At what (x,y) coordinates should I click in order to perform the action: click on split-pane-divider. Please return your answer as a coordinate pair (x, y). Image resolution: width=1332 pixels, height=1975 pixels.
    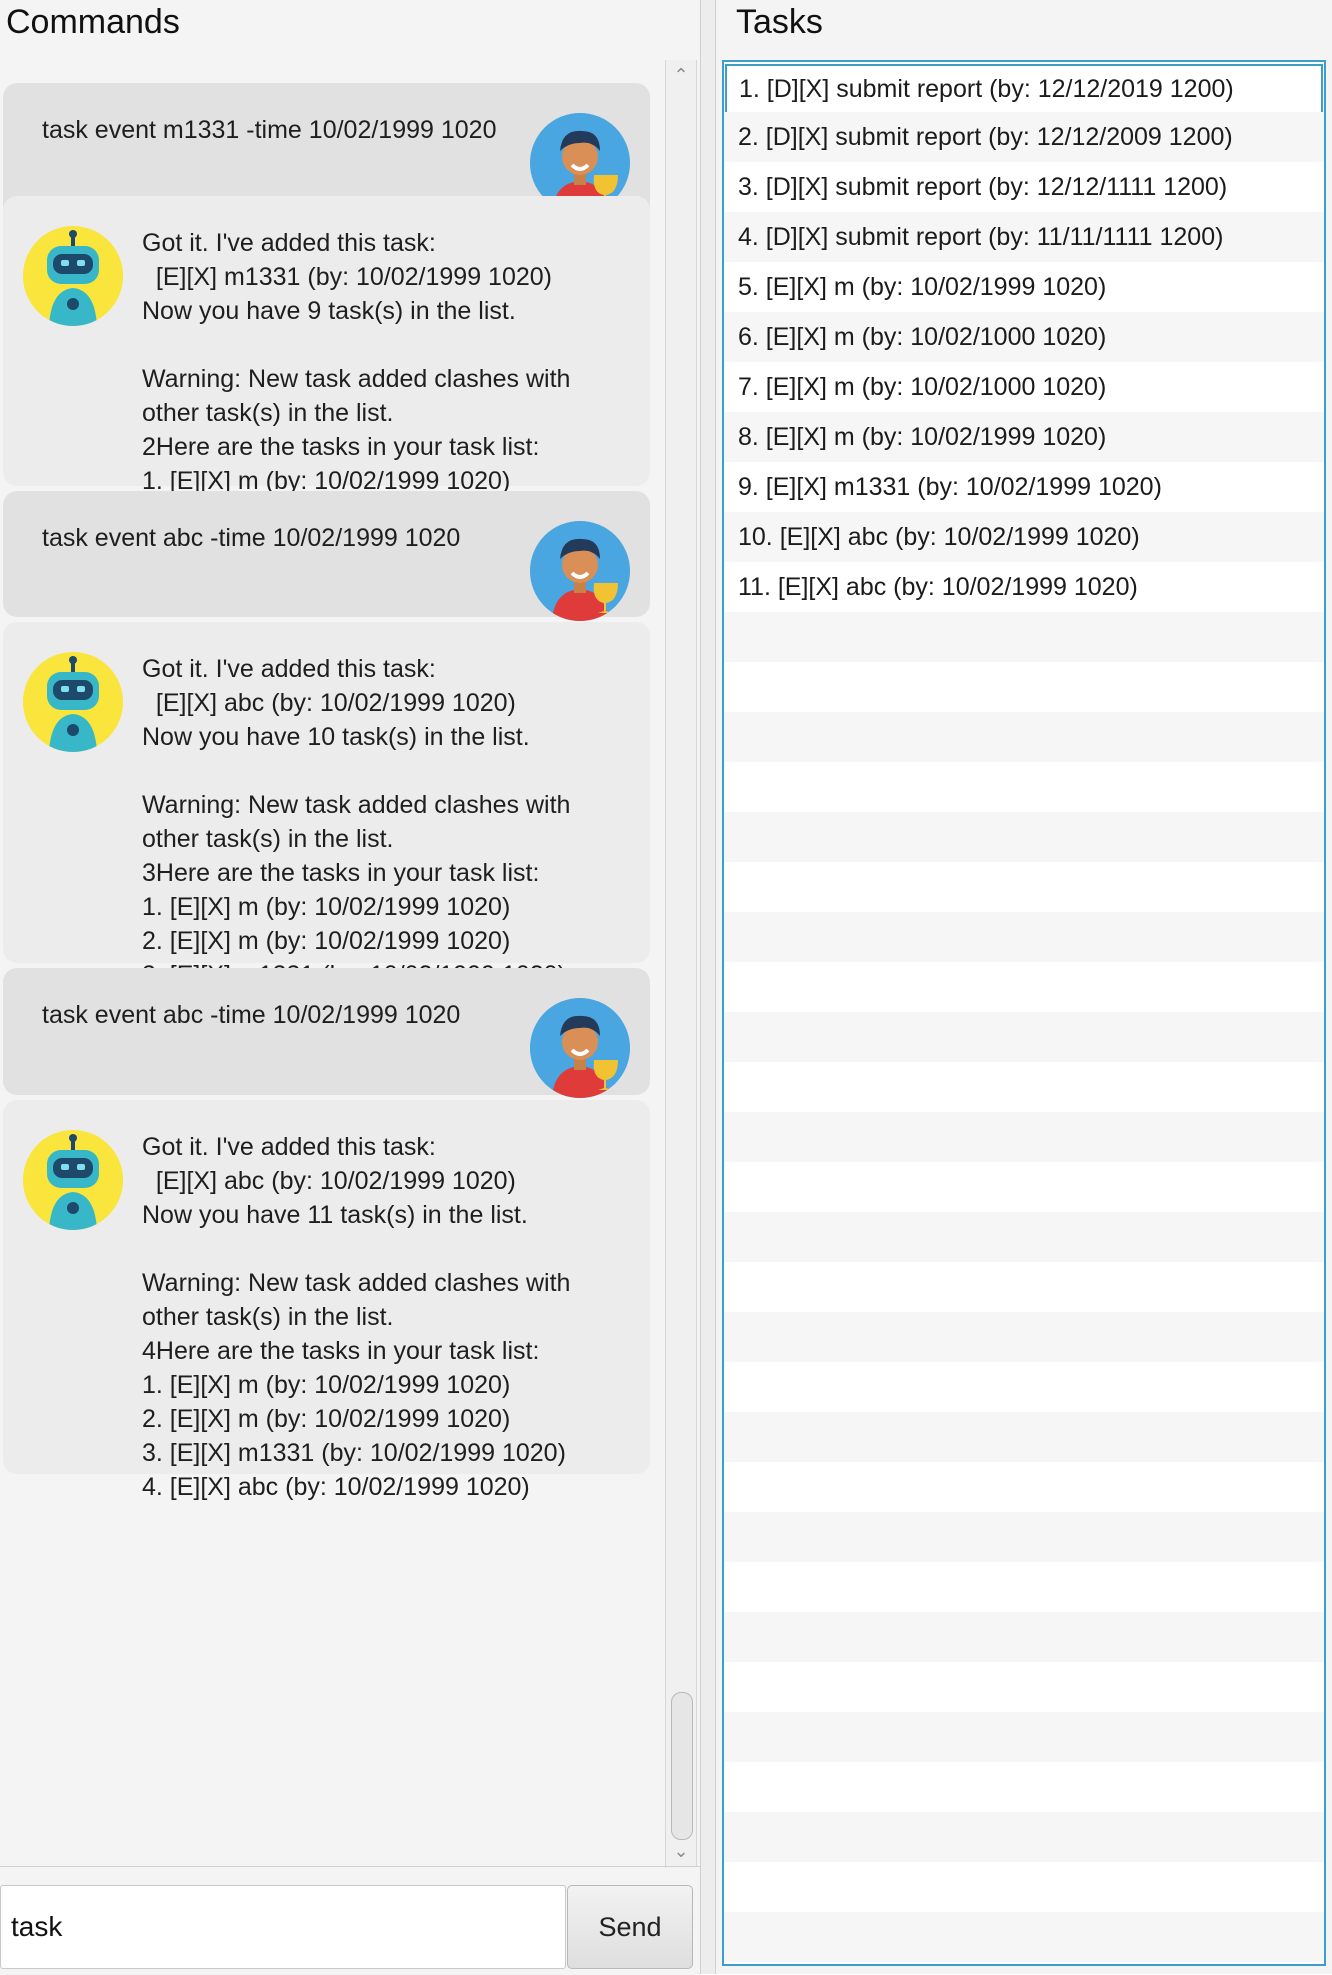
    Looking at the image, I should click on (708, 987).